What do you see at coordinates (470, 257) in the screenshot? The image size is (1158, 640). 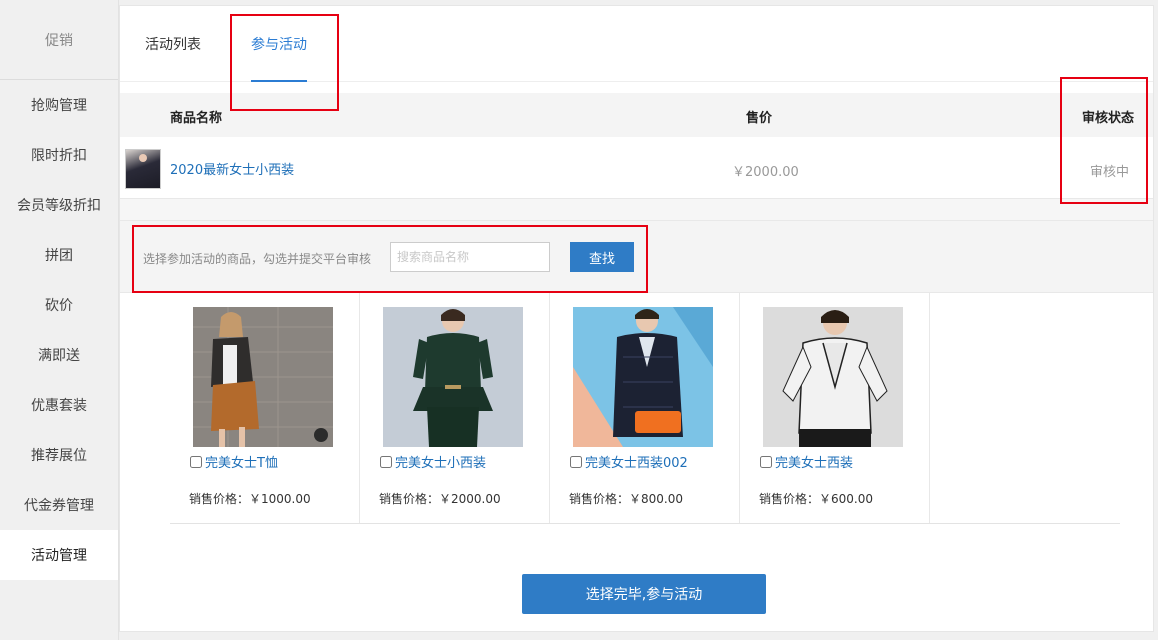 I see `search-input` at bounding box center [470, 257].